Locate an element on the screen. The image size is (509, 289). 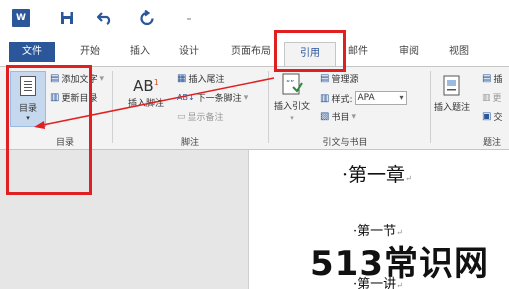
tab-review: 审阅 is located at coordinates (409, 52).